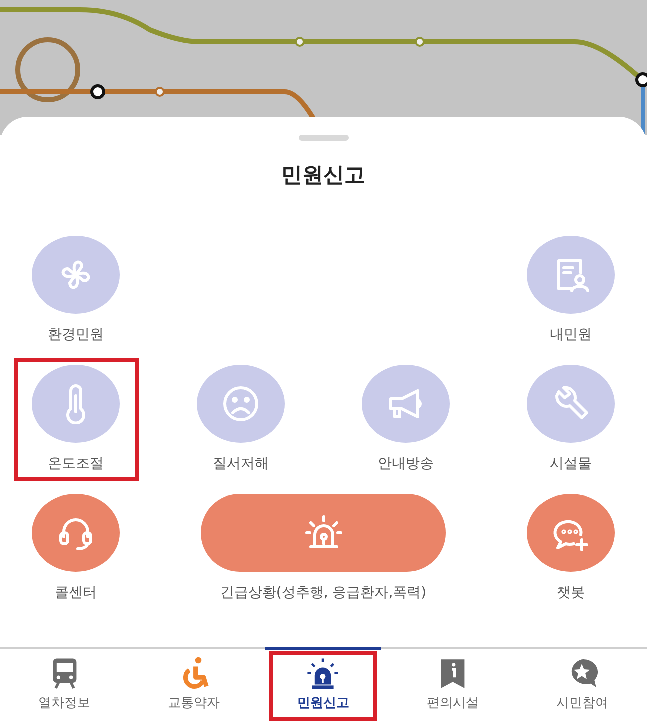  What do you see at coordinates (76, 419) in the screenshot?
I see `menu-item: 온도조절` at bounding box center [76, 419].